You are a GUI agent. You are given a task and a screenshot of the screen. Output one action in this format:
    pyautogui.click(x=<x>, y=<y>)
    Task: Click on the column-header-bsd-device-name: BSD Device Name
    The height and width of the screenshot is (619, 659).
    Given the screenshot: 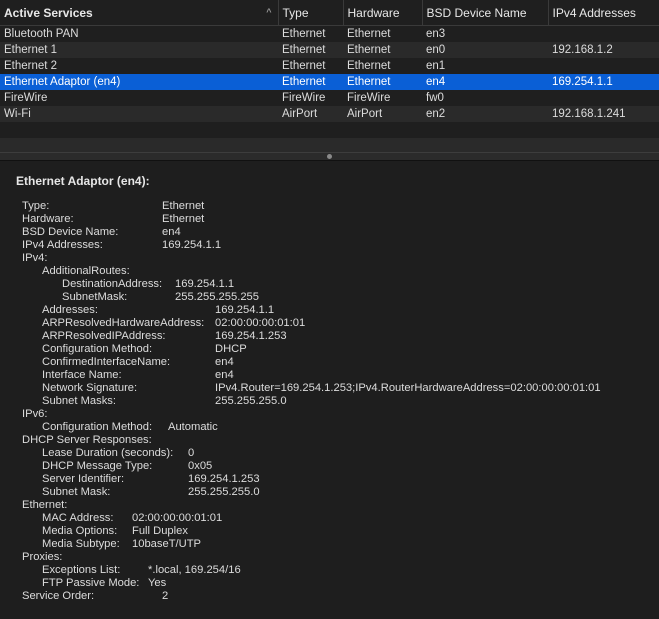 What is the action you would take?
    pyautogui.click(x=485, y=13)
    